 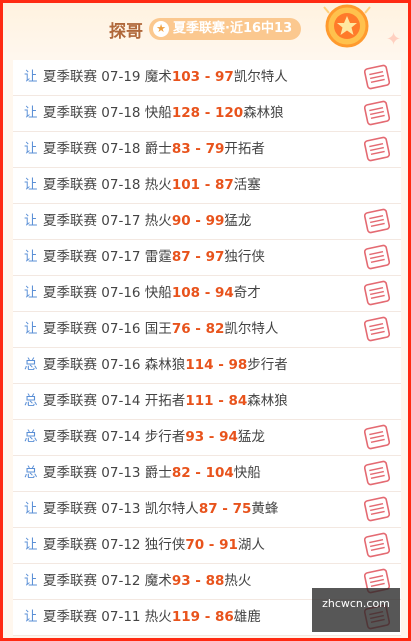 What do you see at coordinates (161, 29) in the screenshot?
I see `star-icon: ★` at bounding box center [161, 29].